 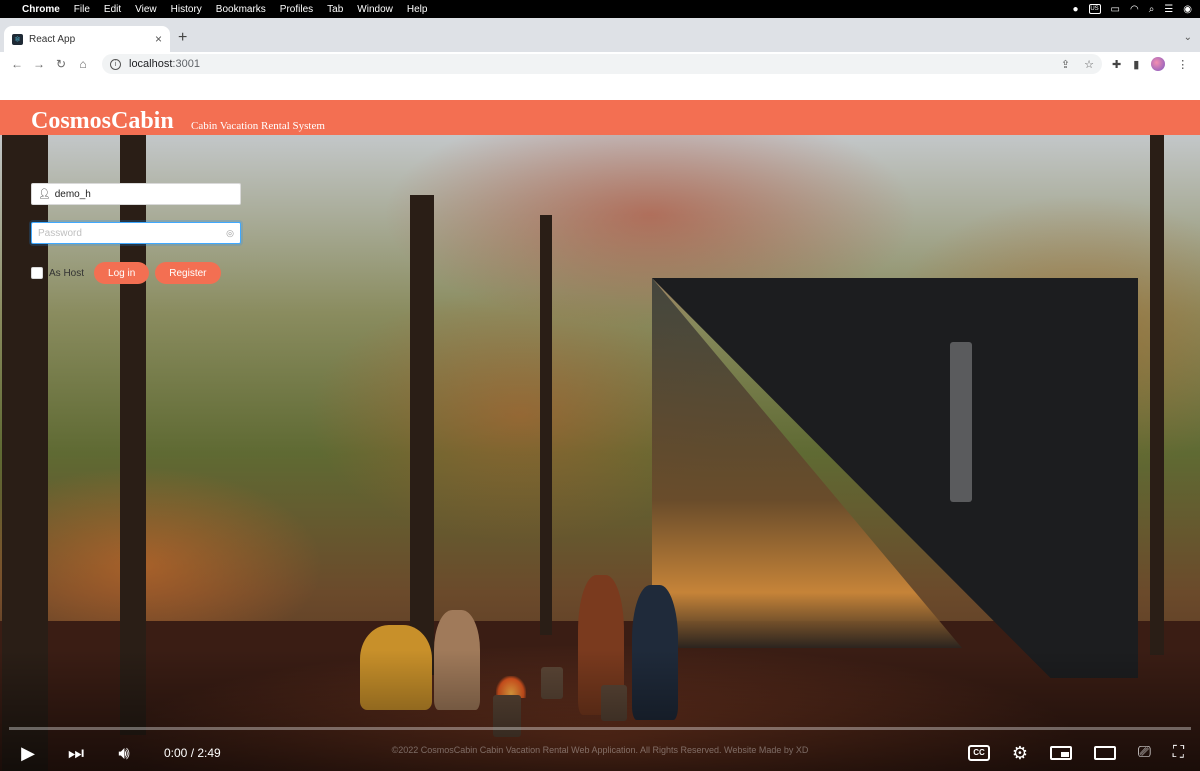 What do you see at coordinates (1178, 753) in the screenshot?
I see `fullscreen-icon: ⛶` at bounding box center [1178, 753].